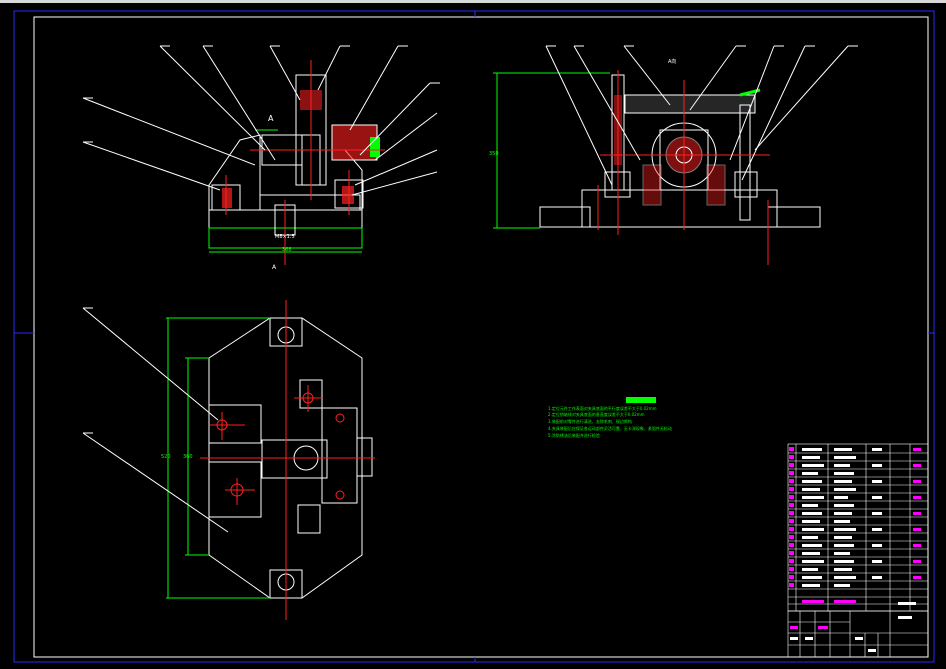  I want to click on side-view: 350 A向, so click(673, 155).